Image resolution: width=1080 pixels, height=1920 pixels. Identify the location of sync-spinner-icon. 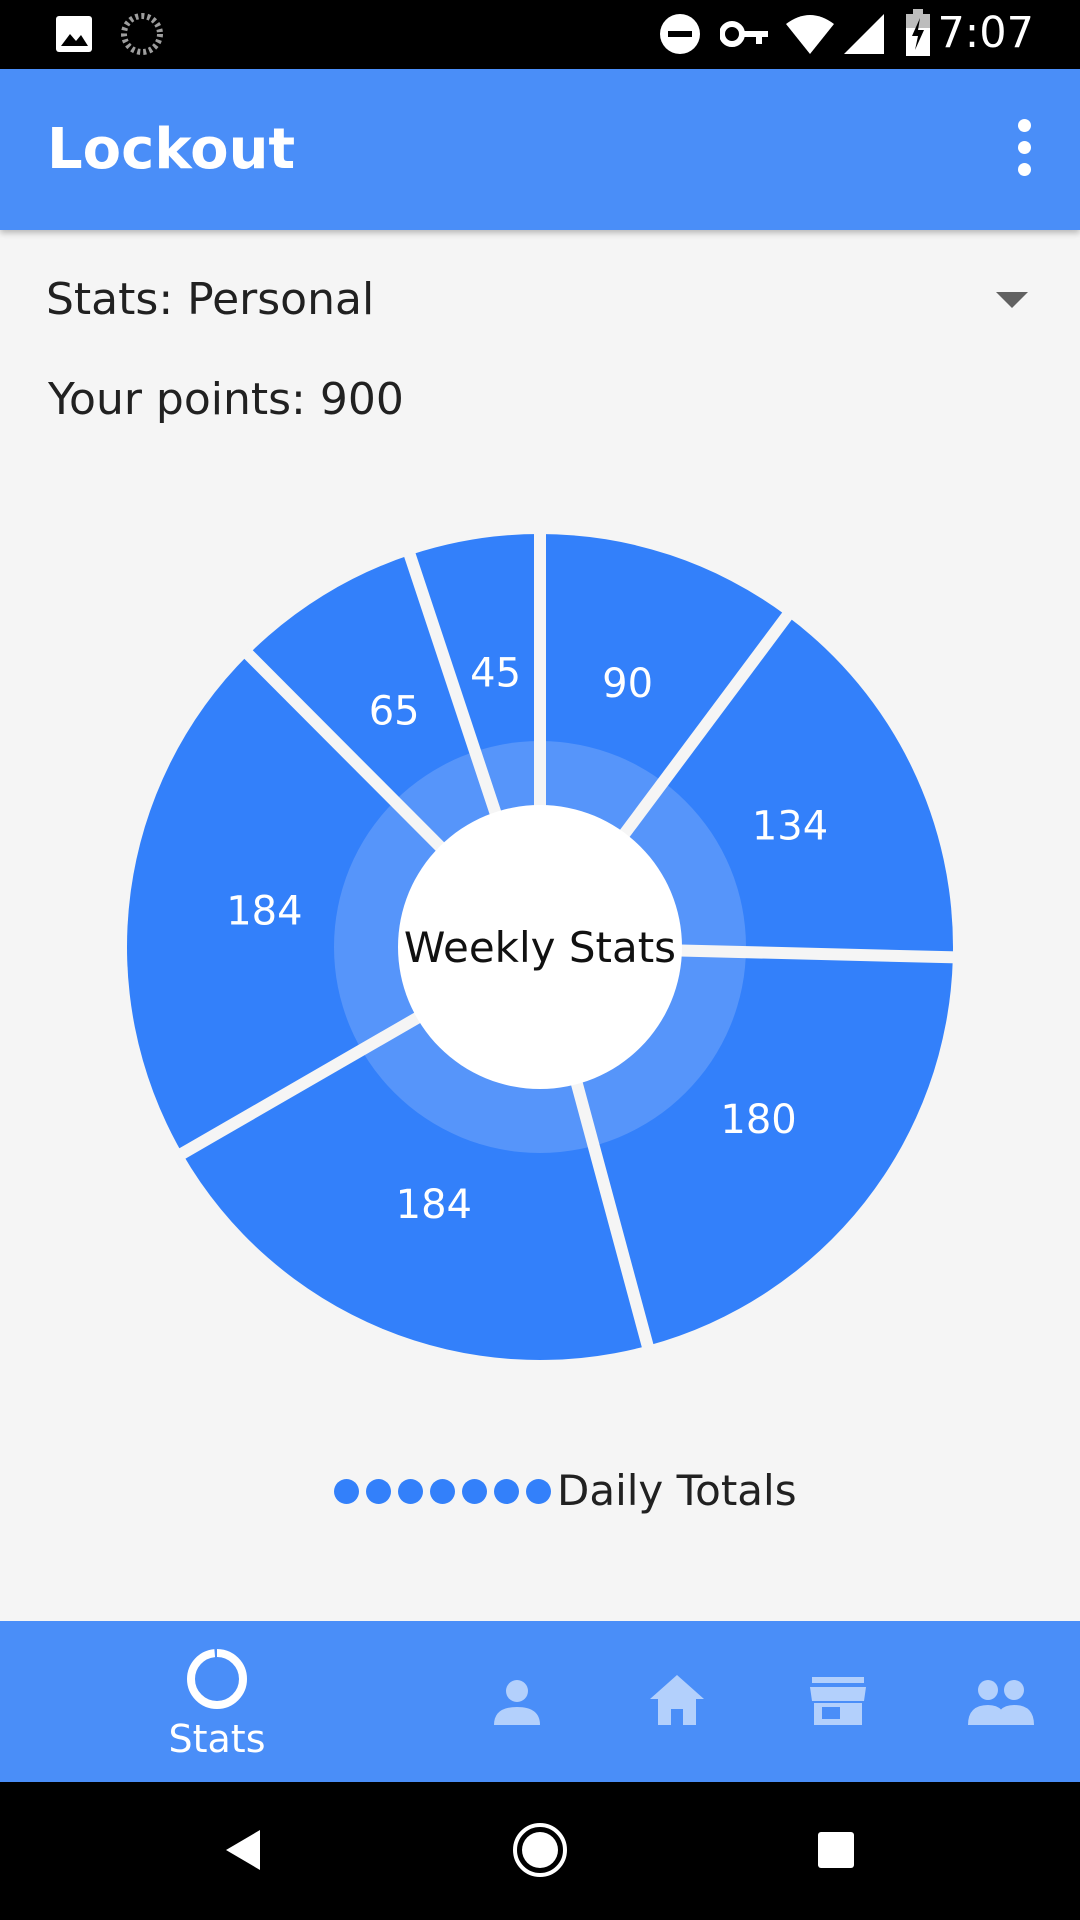
(142, 34).